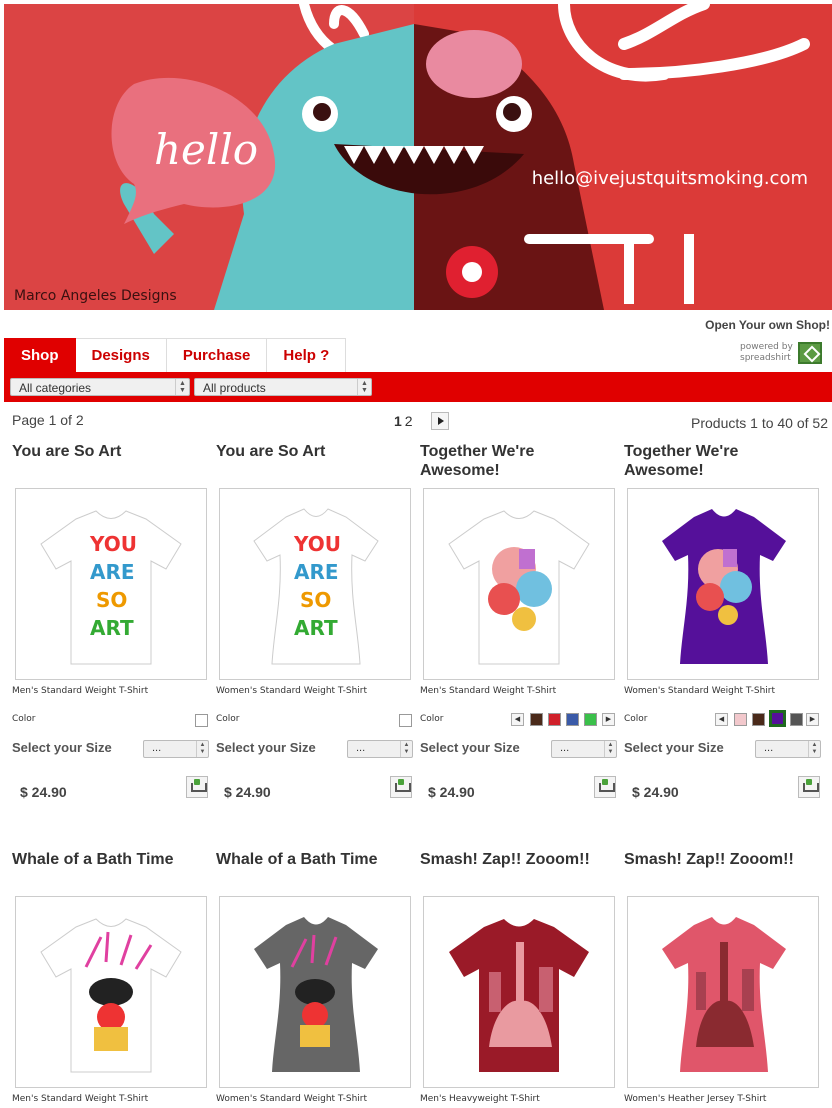 The image size is (832, 1108). What do you see at coordinates (765, 358) in the screenshot?
I see `powered-by-name: spreadshirt` at bounding box center [765, 358].